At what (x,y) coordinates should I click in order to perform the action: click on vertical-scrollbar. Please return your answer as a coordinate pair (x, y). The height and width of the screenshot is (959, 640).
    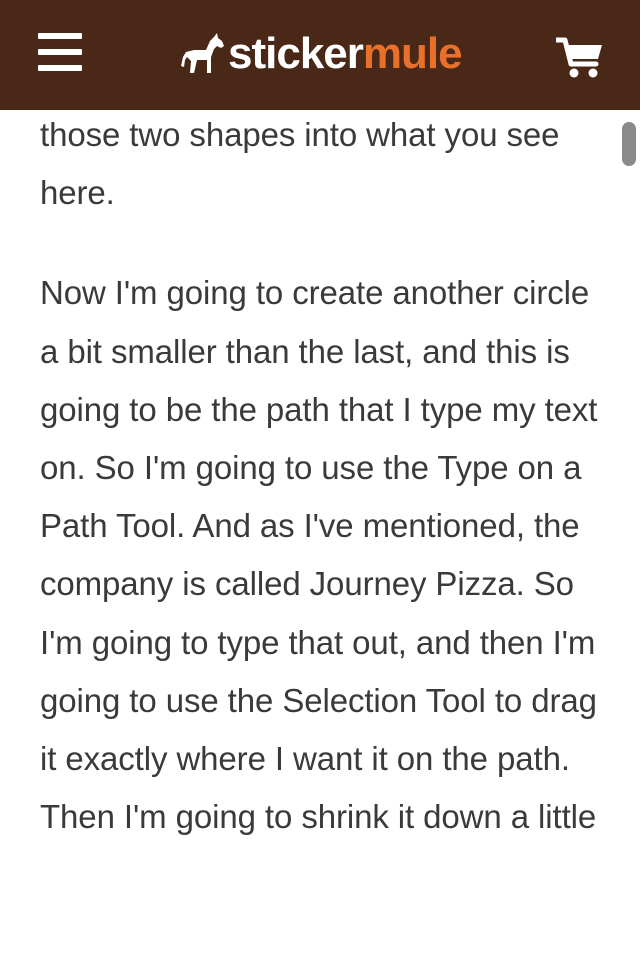
    Looking at the image, I should click on (629, 144).